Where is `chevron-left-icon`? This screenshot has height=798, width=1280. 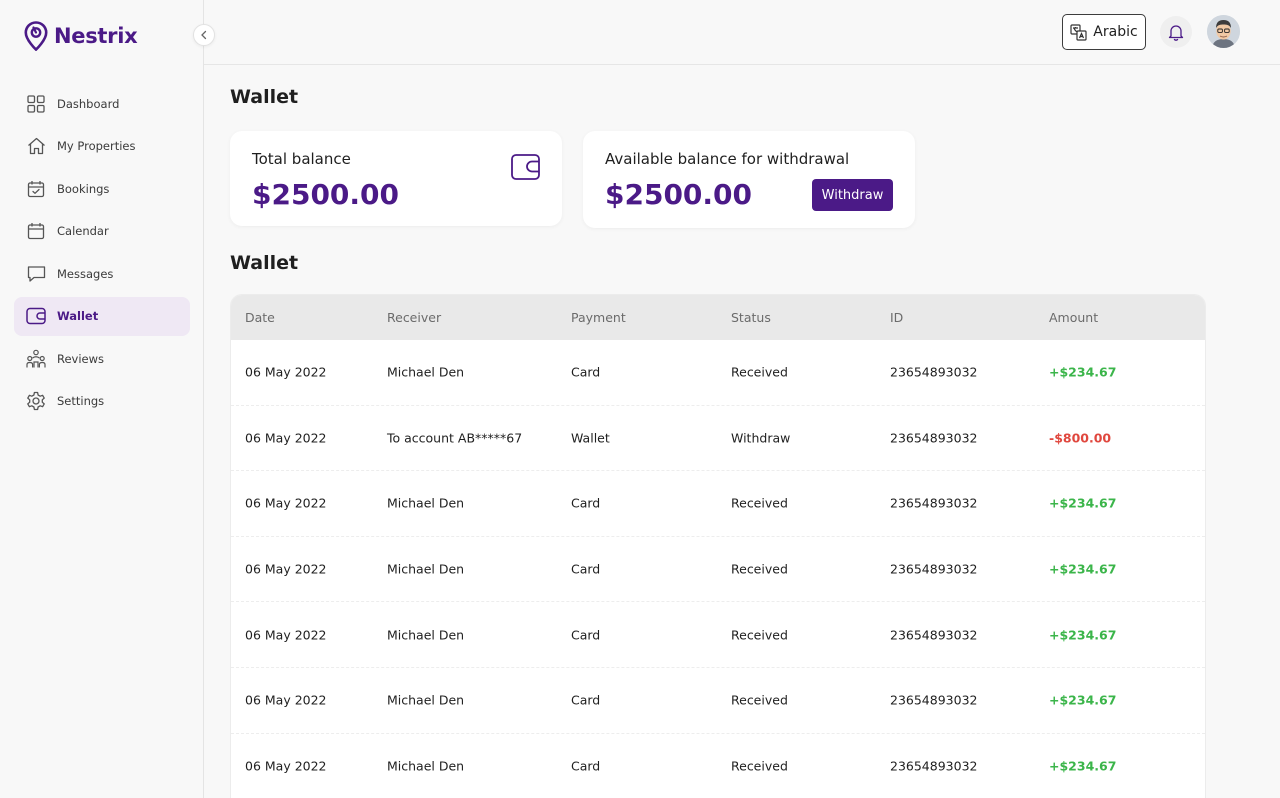 chevron-left-icon is located at coordinates (204, 35).